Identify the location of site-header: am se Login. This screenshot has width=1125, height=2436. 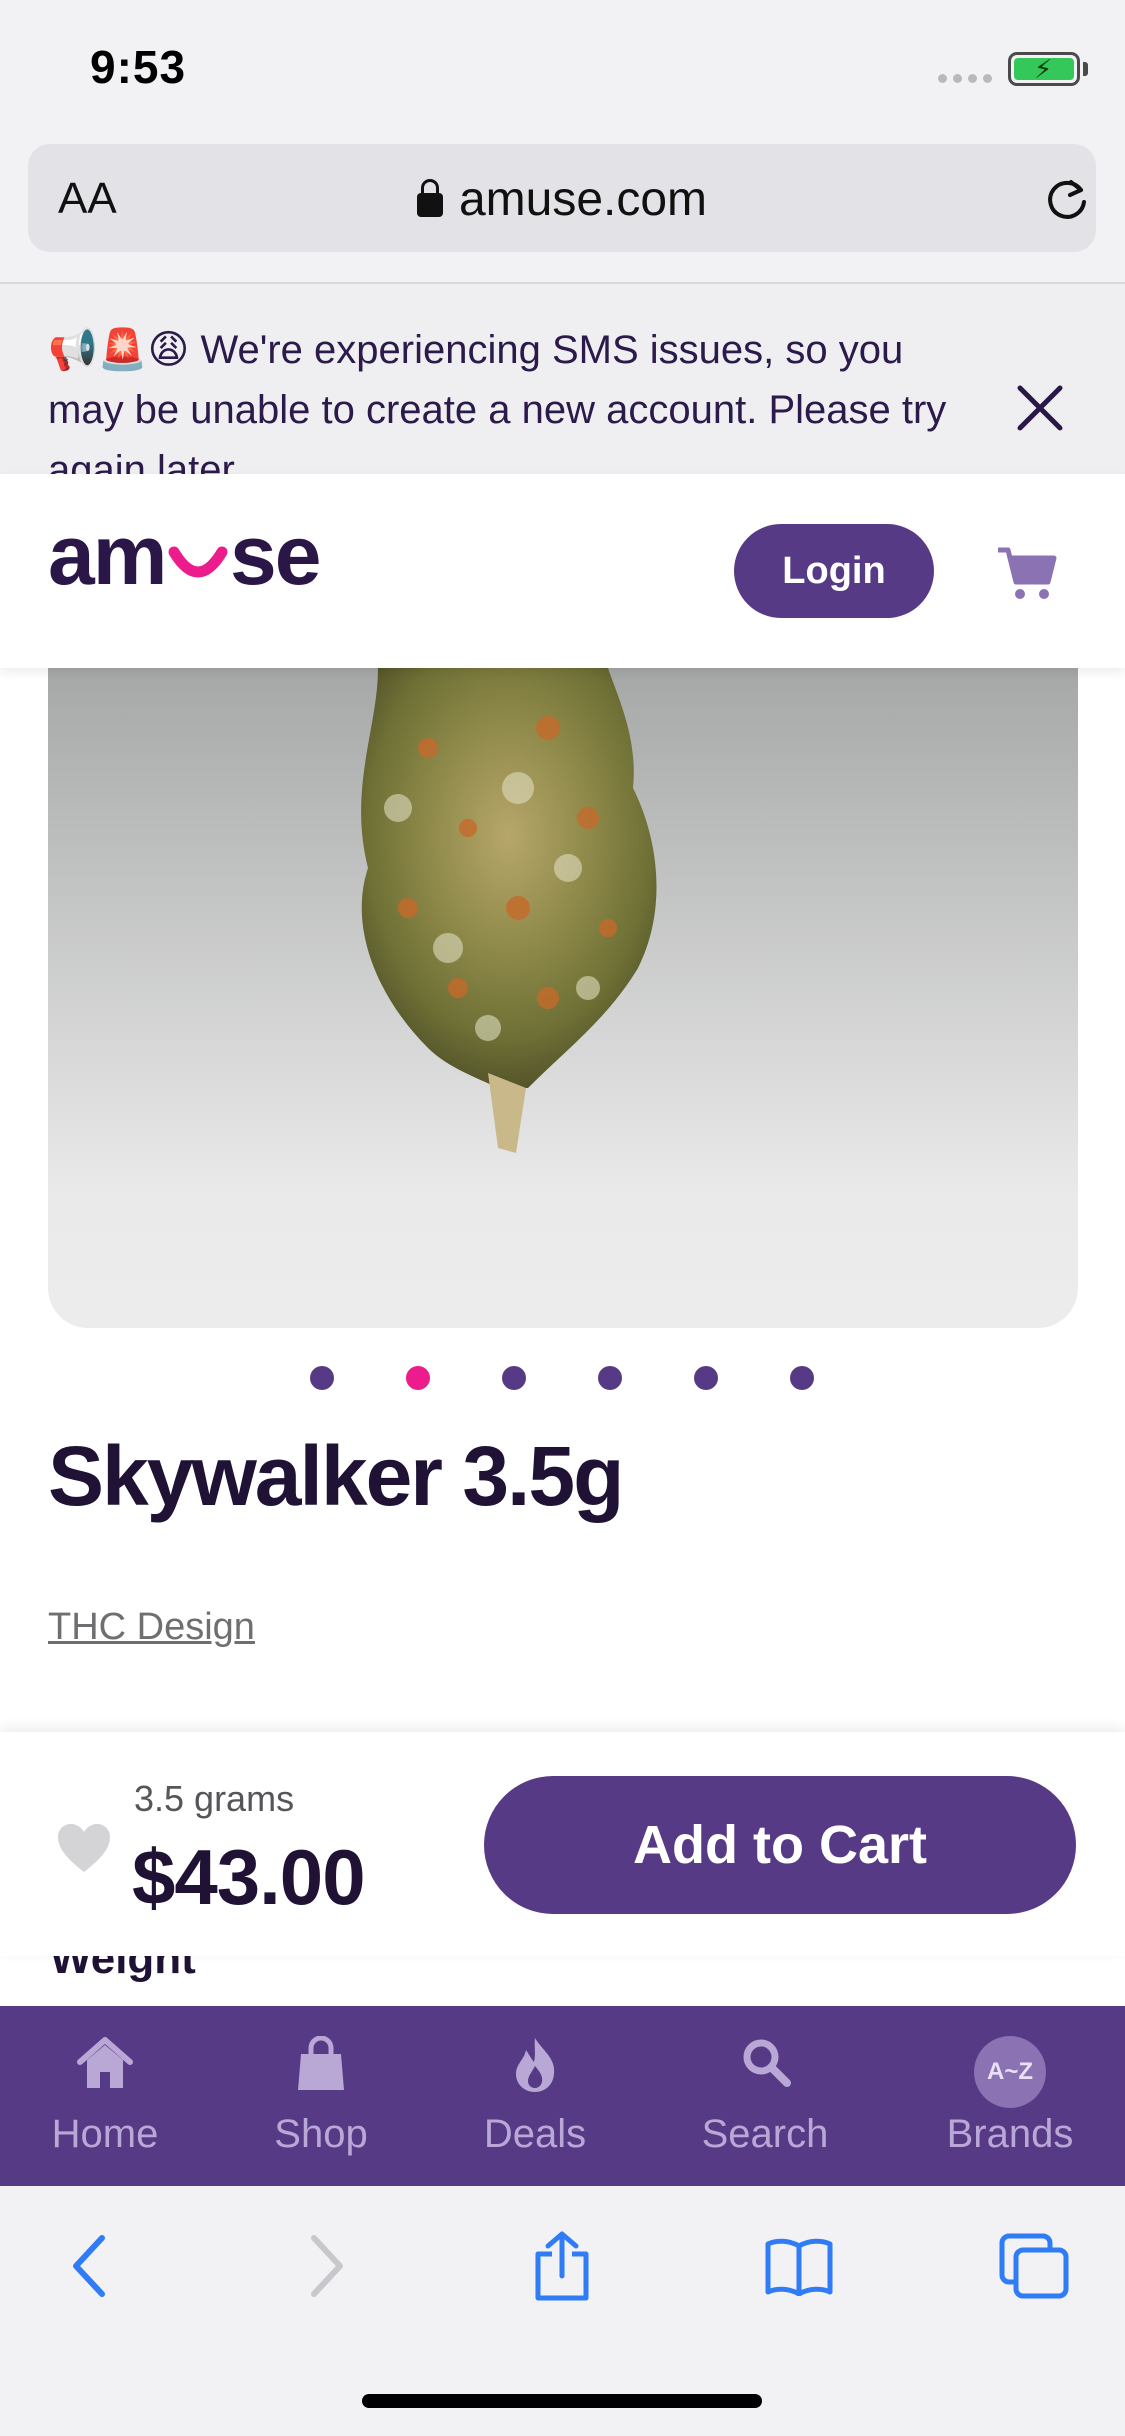
(562, 571).